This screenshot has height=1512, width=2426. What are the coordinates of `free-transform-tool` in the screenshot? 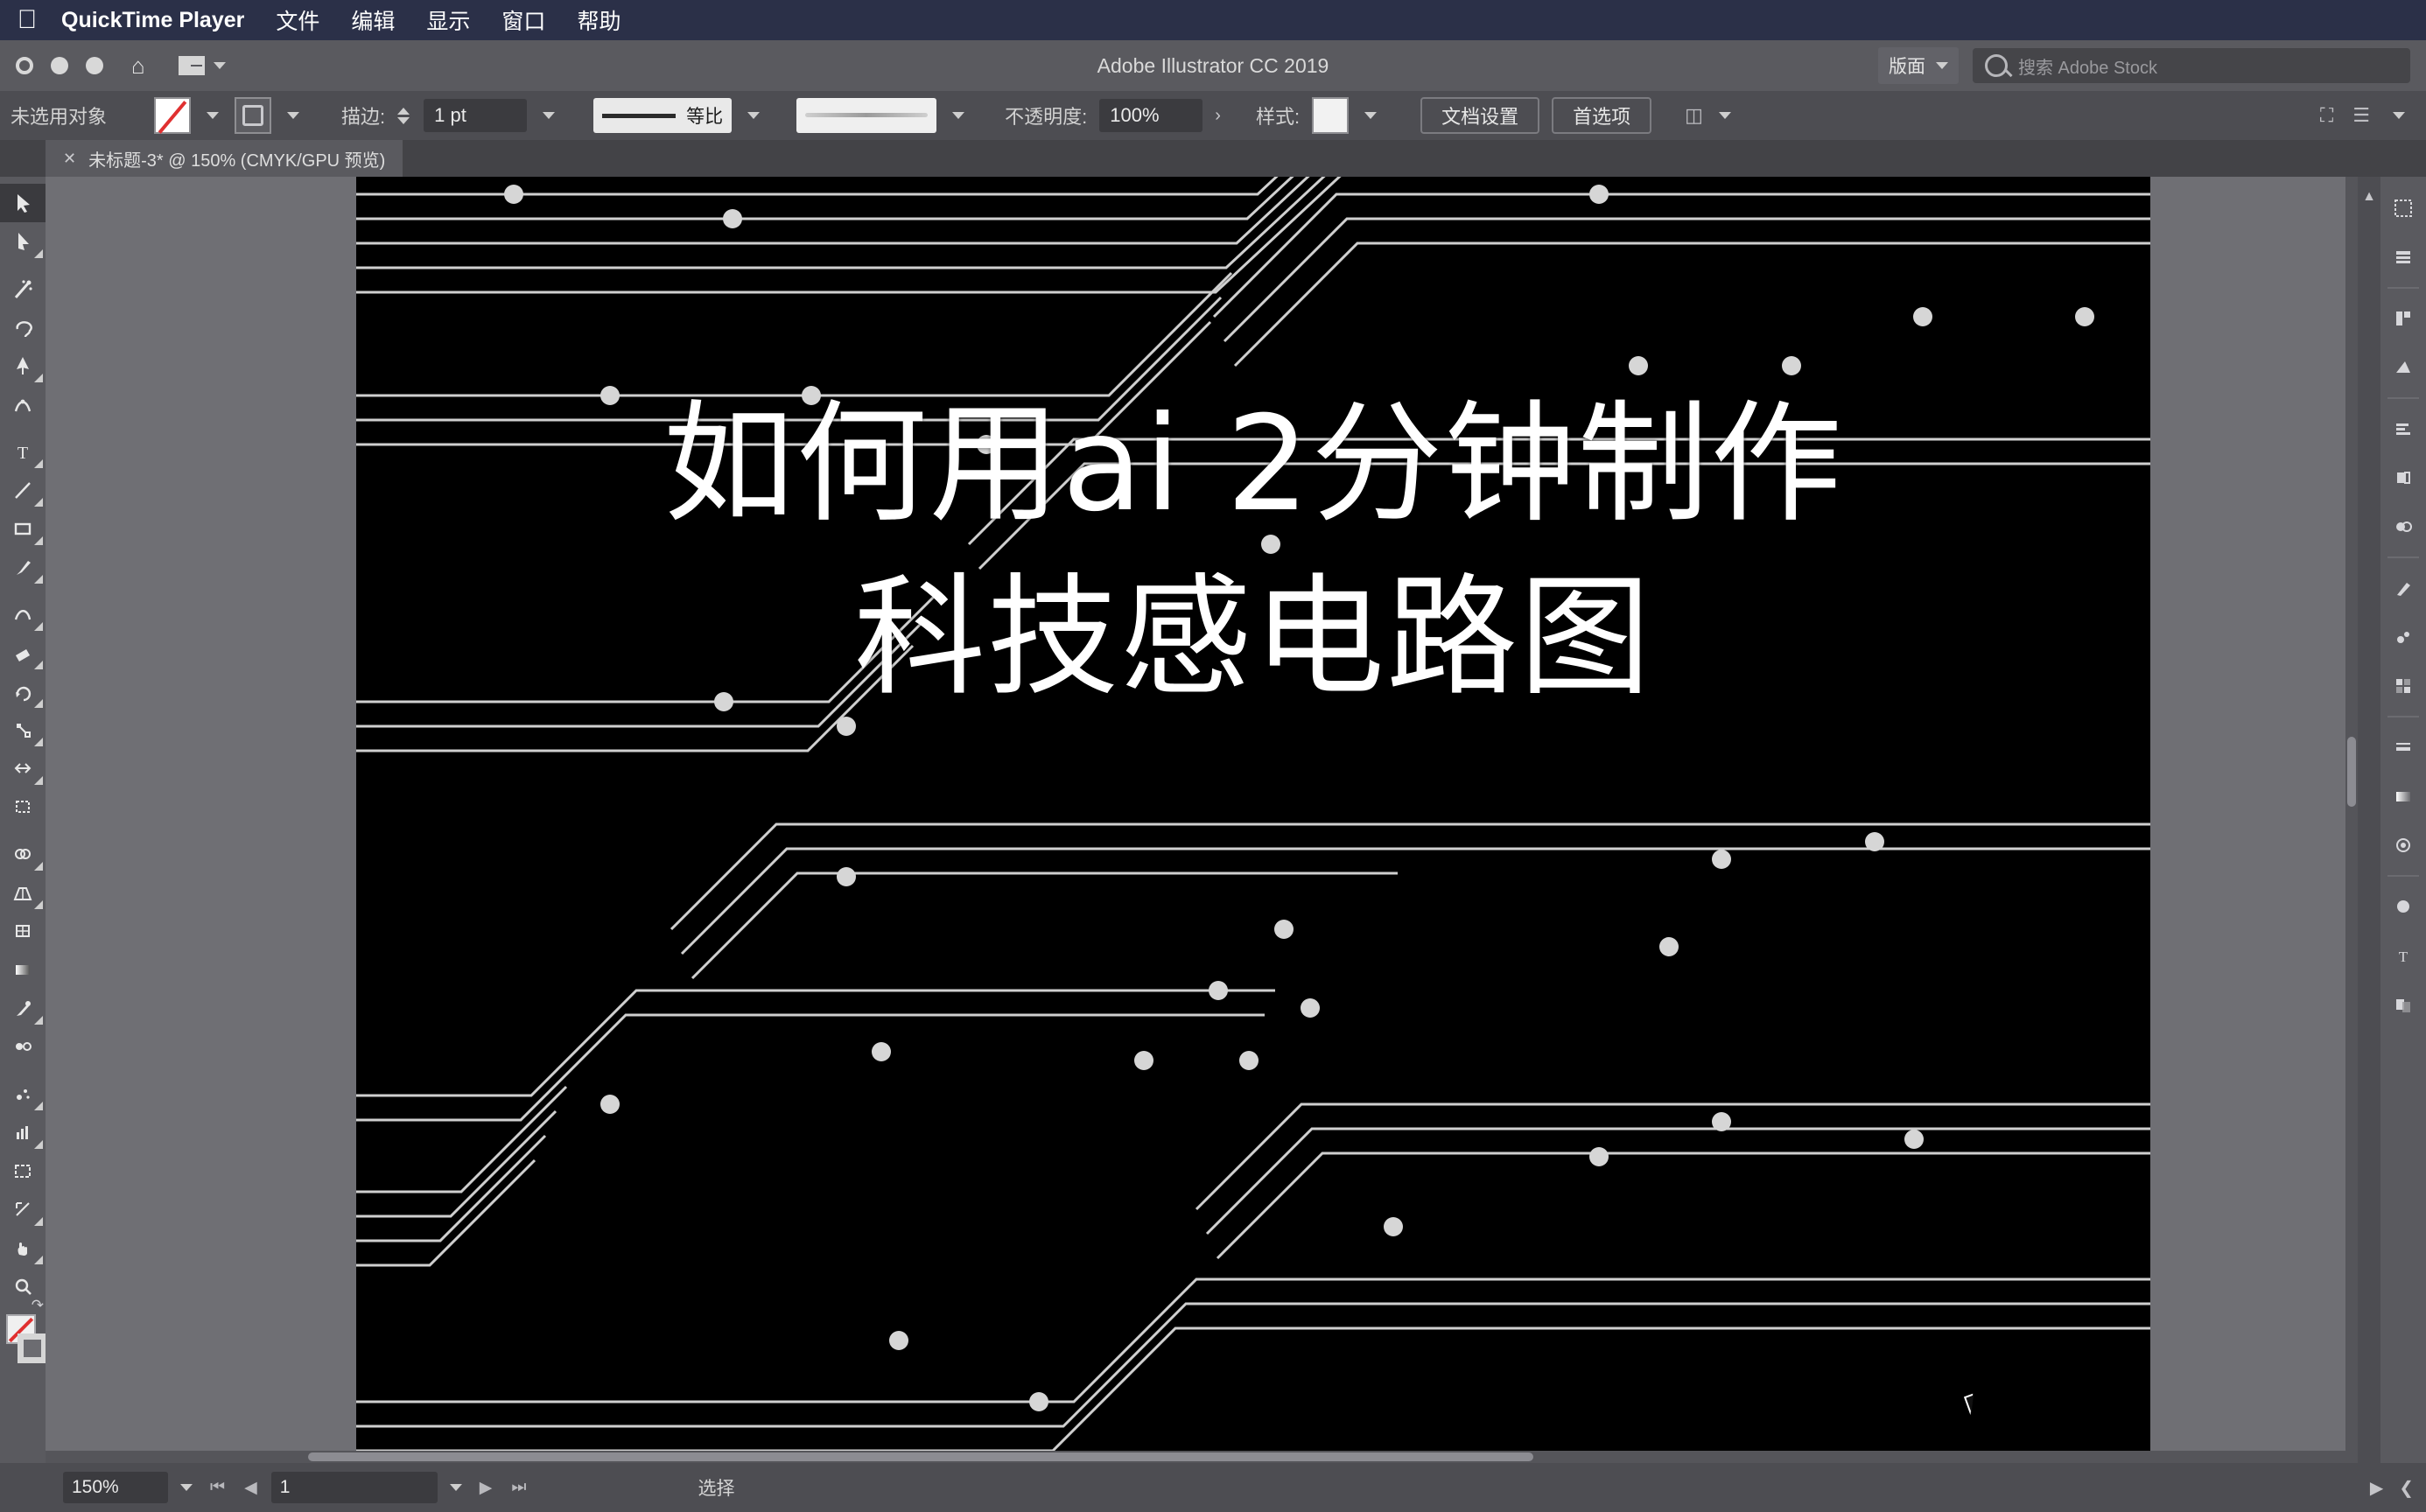 It's located at (23, 807).